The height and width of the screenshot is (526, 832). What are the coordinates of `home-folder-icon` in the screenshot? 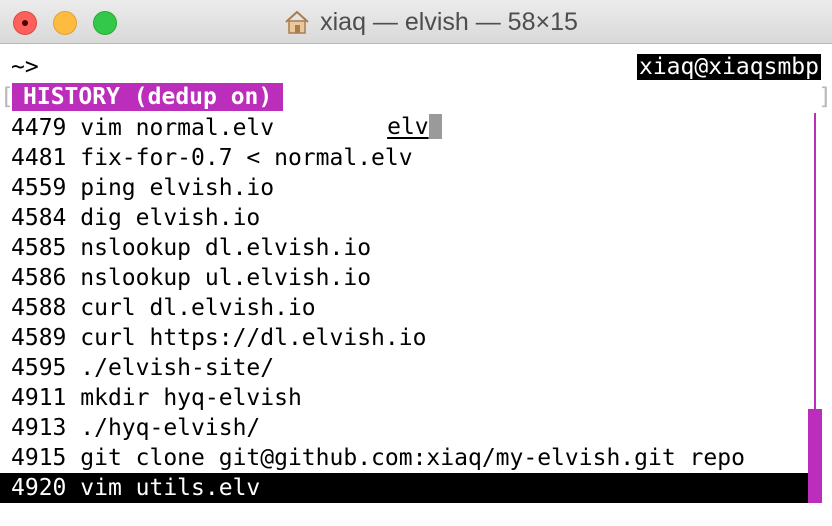 It's located at (297, 22).